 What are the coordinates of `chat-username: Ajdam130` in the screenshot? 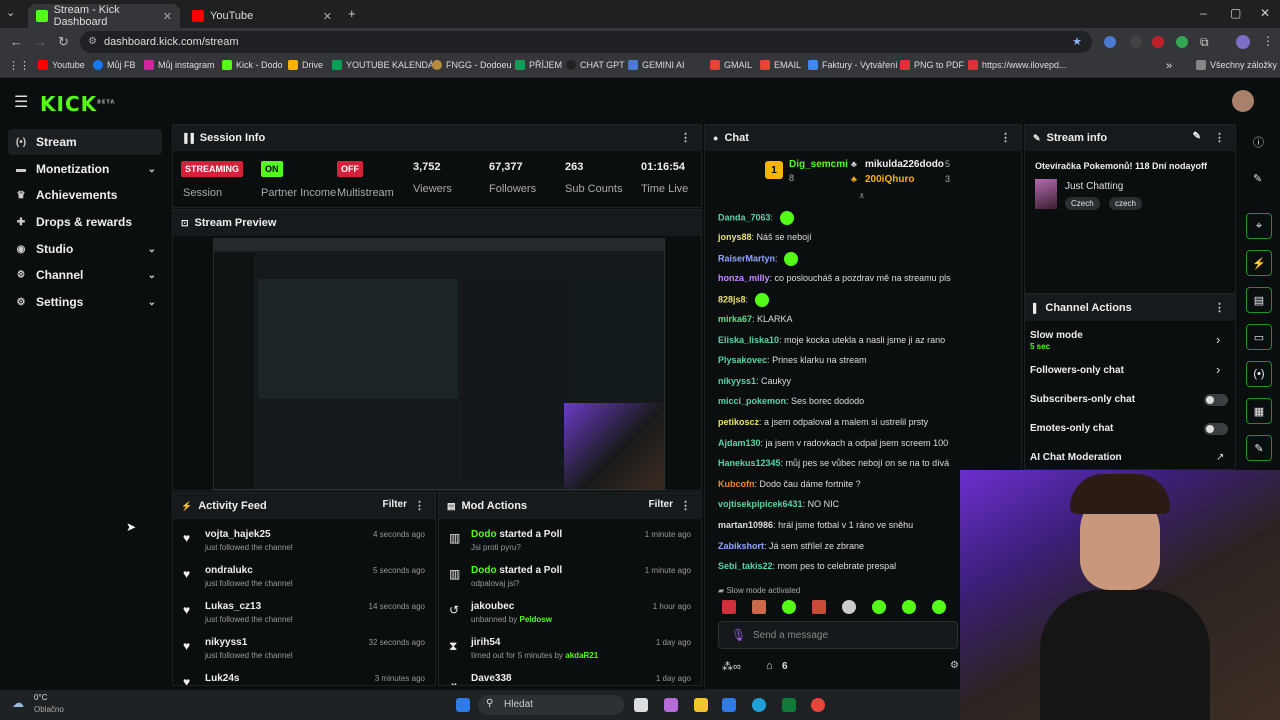 It's located at (739, 443).